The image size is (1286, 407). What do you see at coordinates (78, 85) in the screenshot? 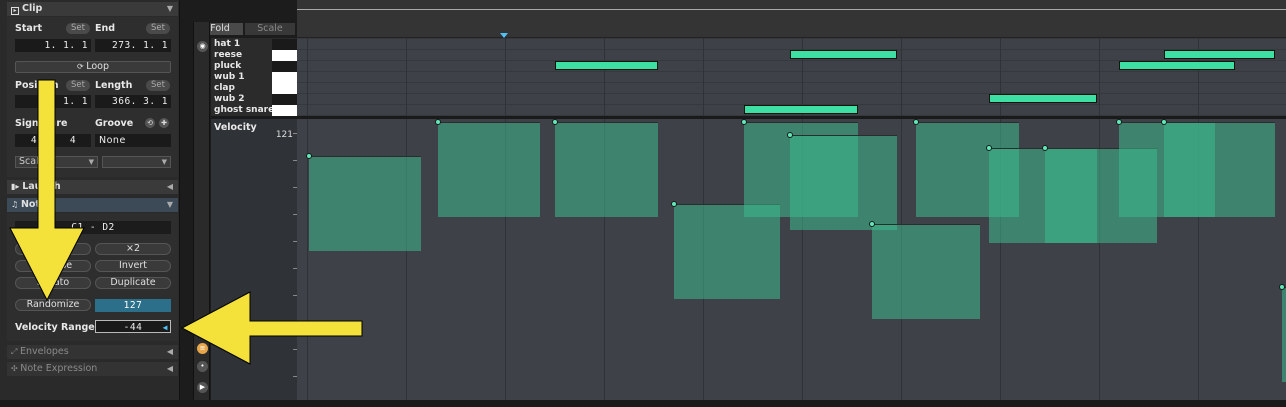
I see `position-set-button: Set` at bounding box center [78, 85].